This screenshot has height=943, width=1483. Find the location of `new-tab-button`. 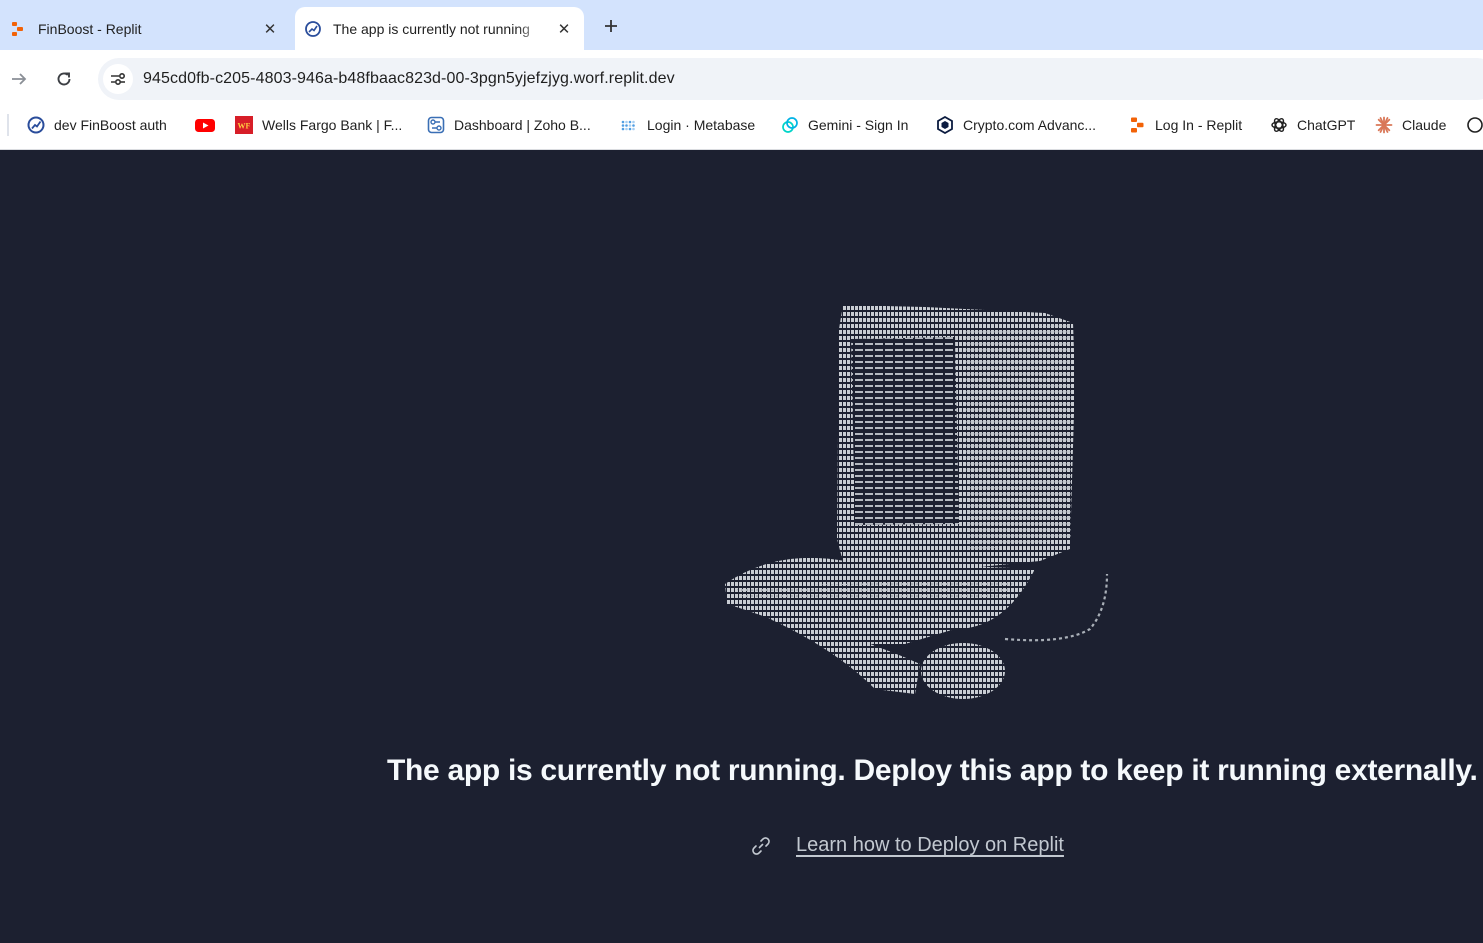

new-tab-button is located at coordinates (611, 26).